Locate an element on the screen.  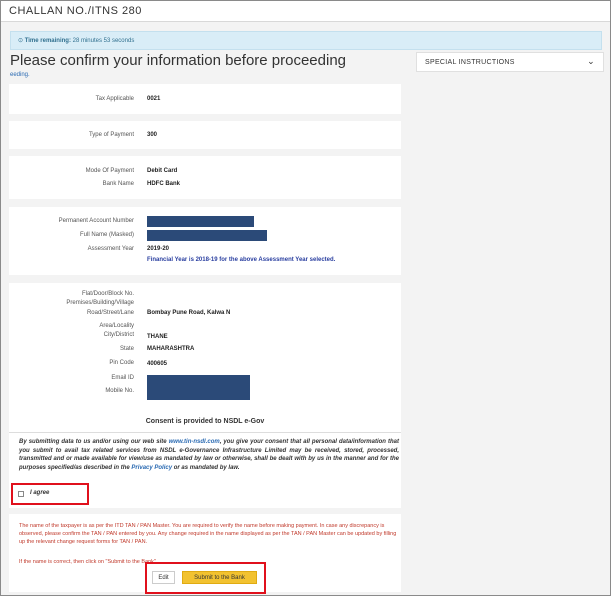
full-name-masked-value is located at coordinates (207, 235).